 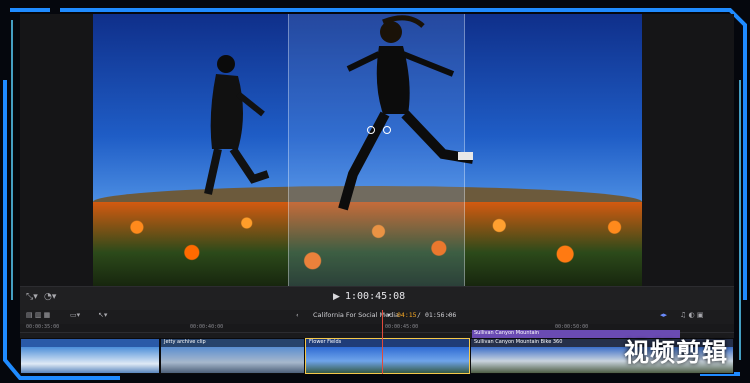 I want to click on clip-label: Flower Fields, so click(x=325, y=342).